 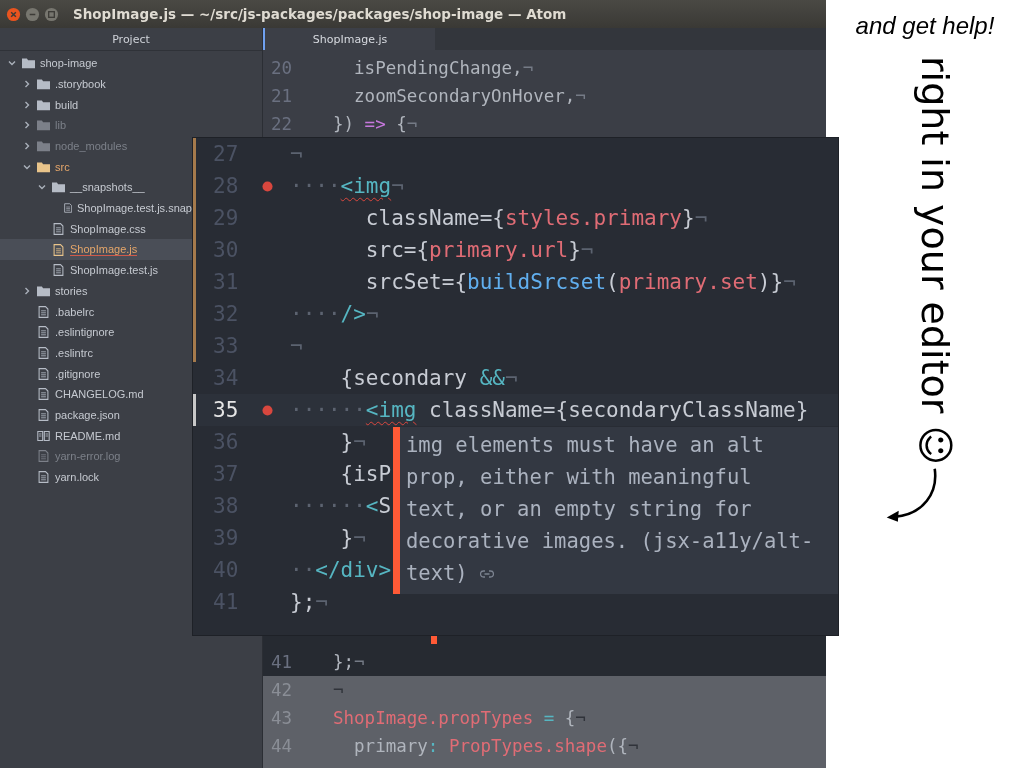 I want to click on line-number: 20, so click(x=282, y=68).